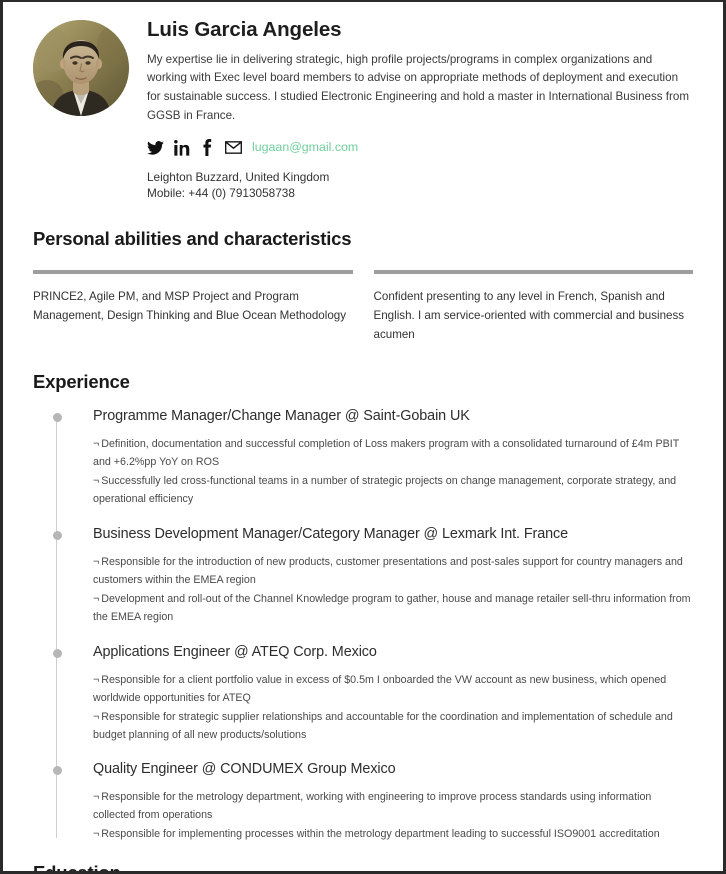 The image size is (726, 874). Describe the element at coordinates (238, 176) in the screenshot. I see `location-text: Leighton Buzzard, United Kingdom` at that location.